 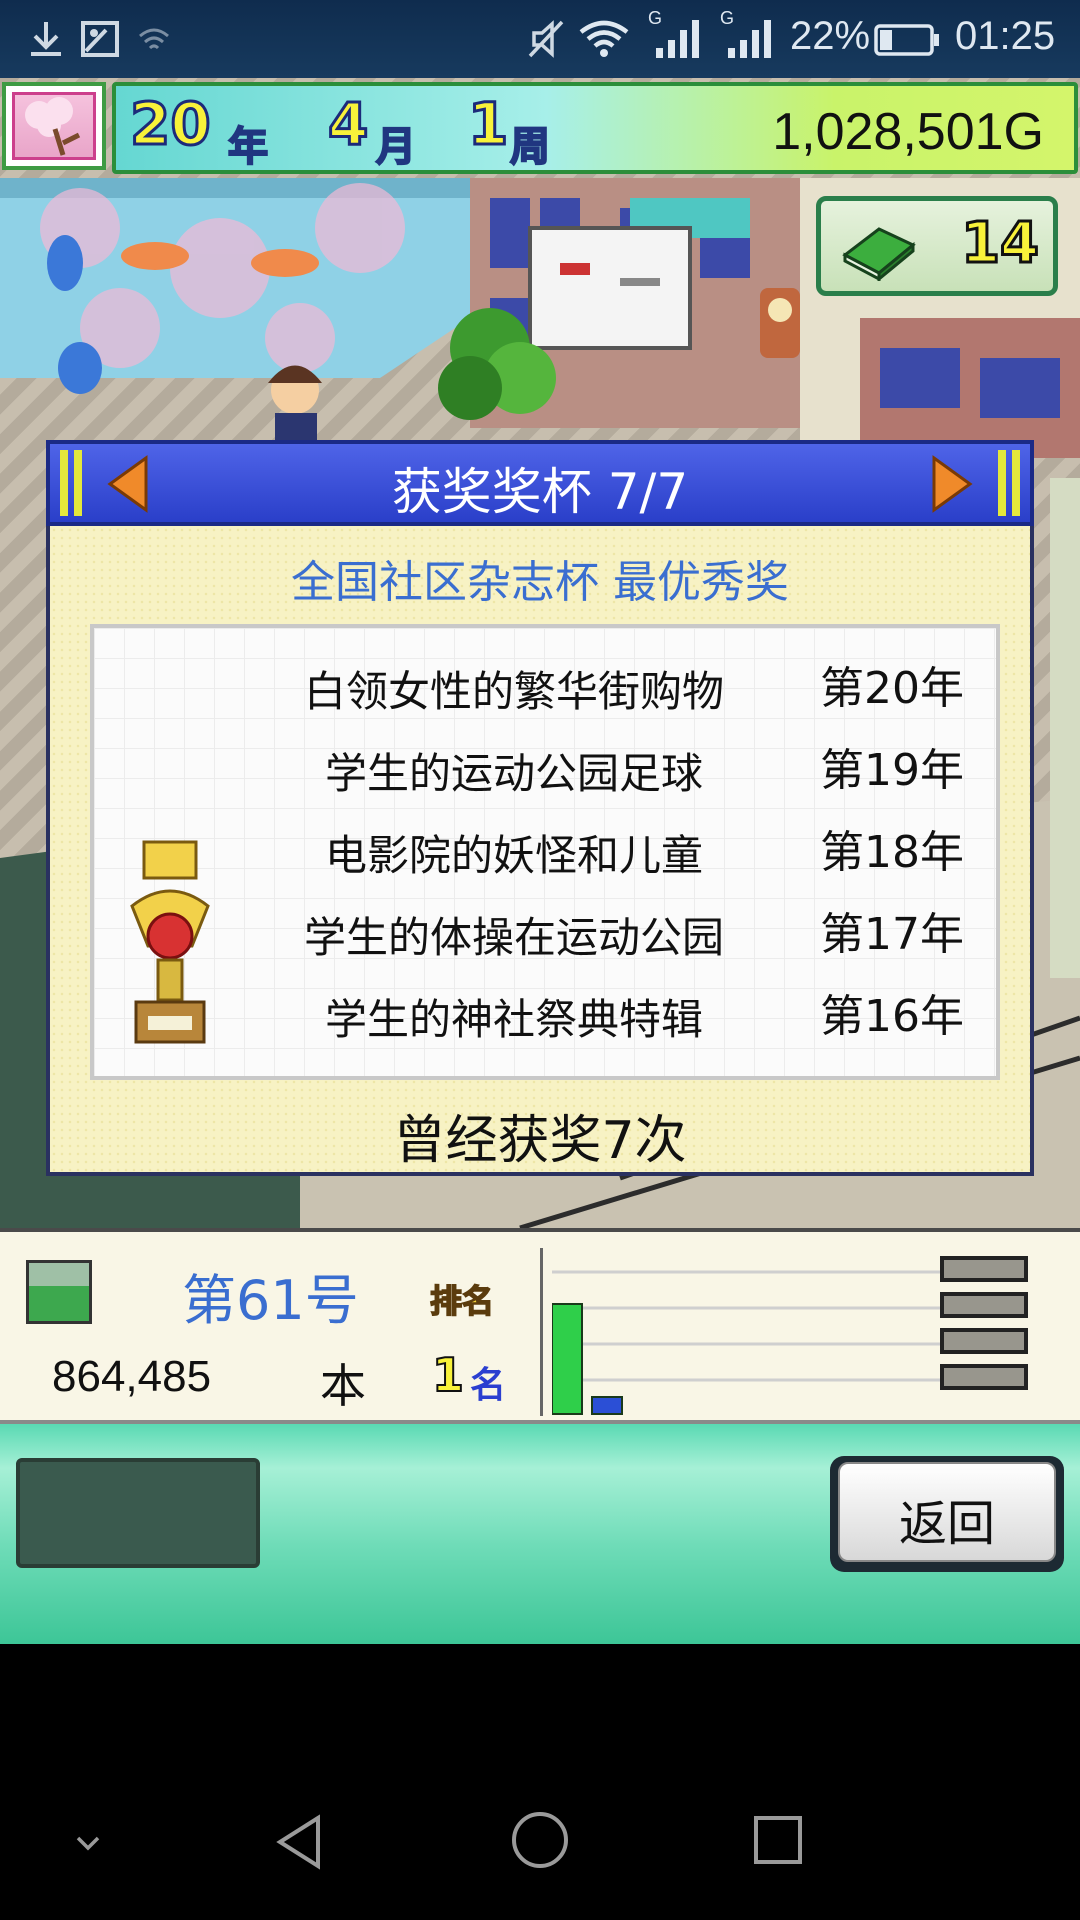 I want to click on award-count: 曾经获奖7次, so click(x=540, y=1141).